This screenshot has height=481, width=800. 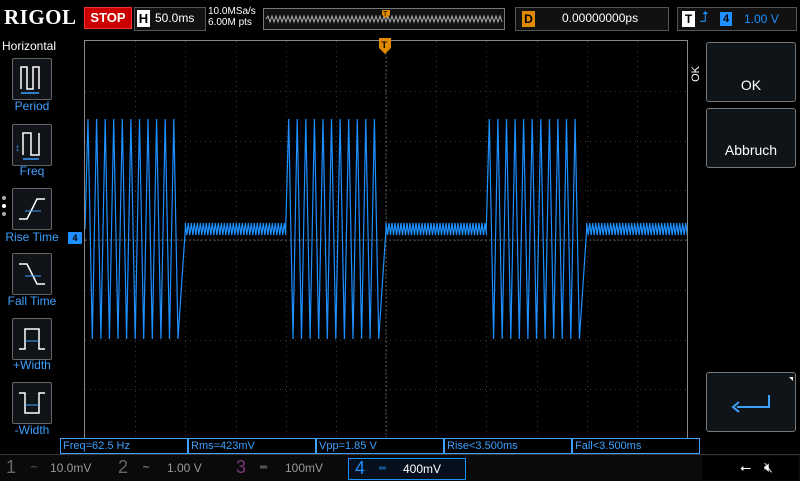 What do you see at coordinates (4, 206) in the screenshot?
I see `scroll-dot-active` at bounding box center [4, 206].